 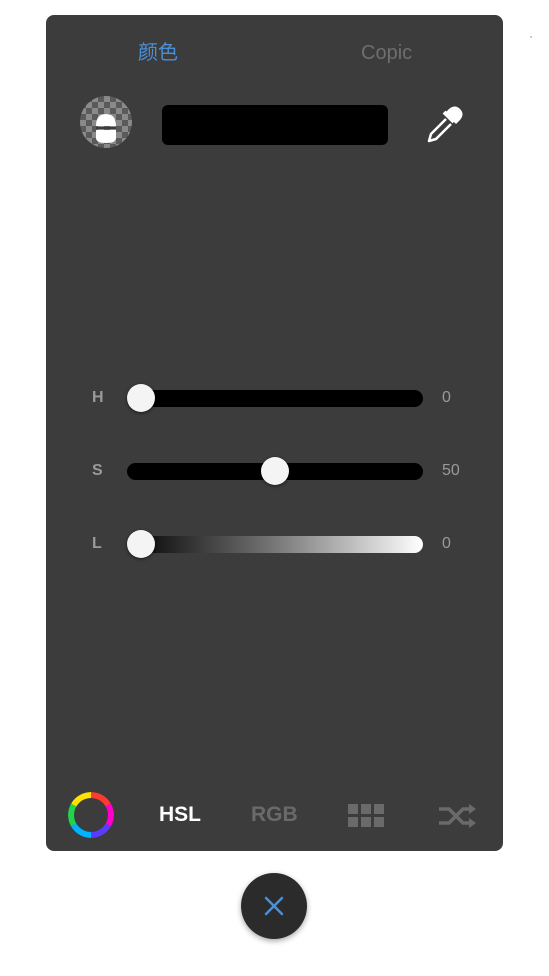 What do you see at coordinates (451, 470) in the screenshot?
I see `saturation-value: 50` at bounding box center [451, 470].